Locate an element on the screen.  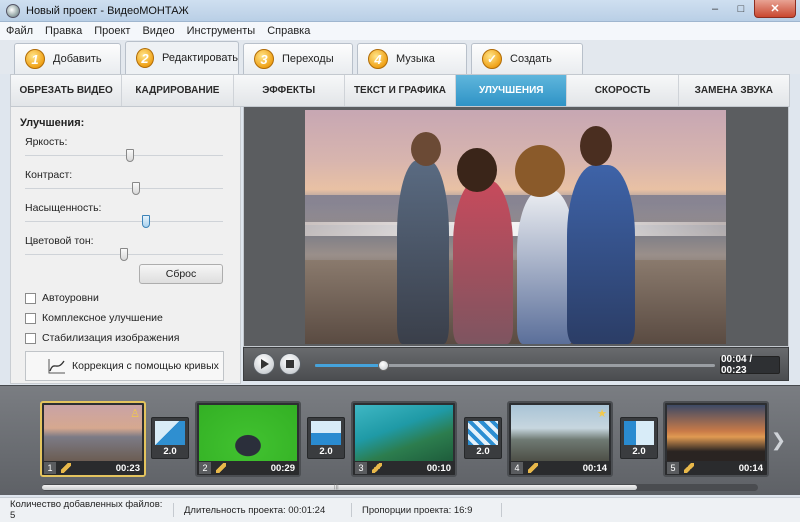
timeline-clip: 2 00:29 is located at coordinates (248, 439).